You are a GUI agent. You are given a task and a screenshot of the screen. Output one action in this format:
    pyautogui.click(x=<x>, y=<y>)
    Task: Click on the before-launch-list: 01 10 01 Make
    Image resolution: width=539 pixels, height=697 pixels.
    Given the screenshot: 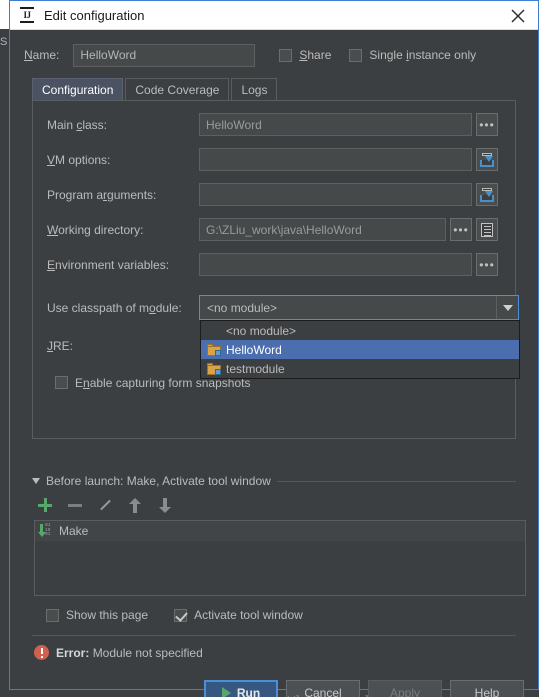 What is the action you would take?
    pyautogui.click(x=280, y=558)
    